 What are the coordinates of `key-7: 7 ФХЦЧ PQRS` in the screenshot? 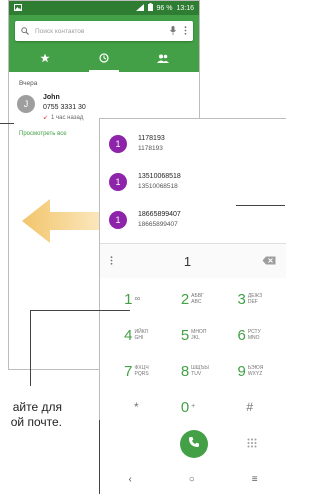 It's located at (136, 371).